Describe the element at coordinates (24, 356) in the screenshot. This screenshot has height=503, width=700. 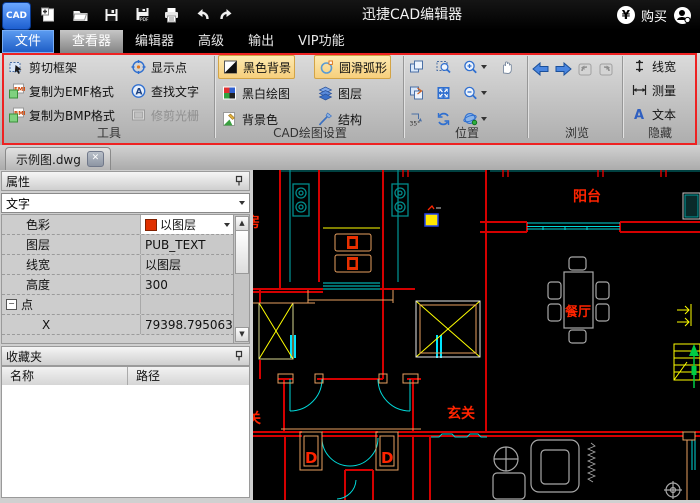
I see `favorites-title: 收藏夹` at that location.